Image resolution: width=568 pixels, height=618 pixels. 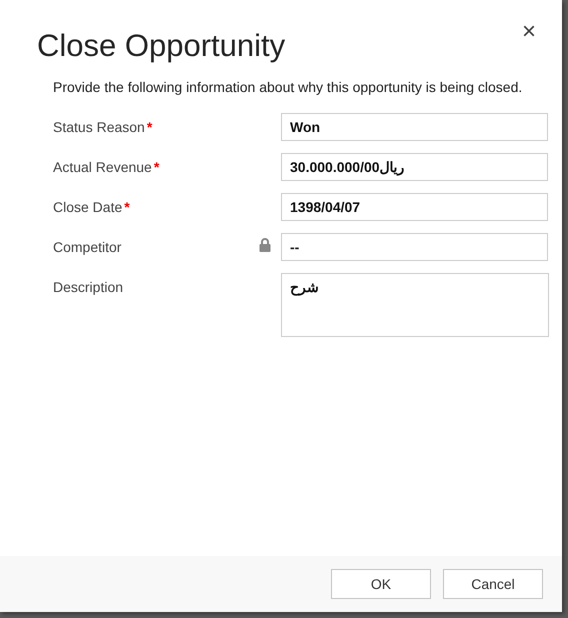 What do you see at coordinates (381, 584) in the screenshot?
I see `ok-button: OK` at bounding box center [381, 584].